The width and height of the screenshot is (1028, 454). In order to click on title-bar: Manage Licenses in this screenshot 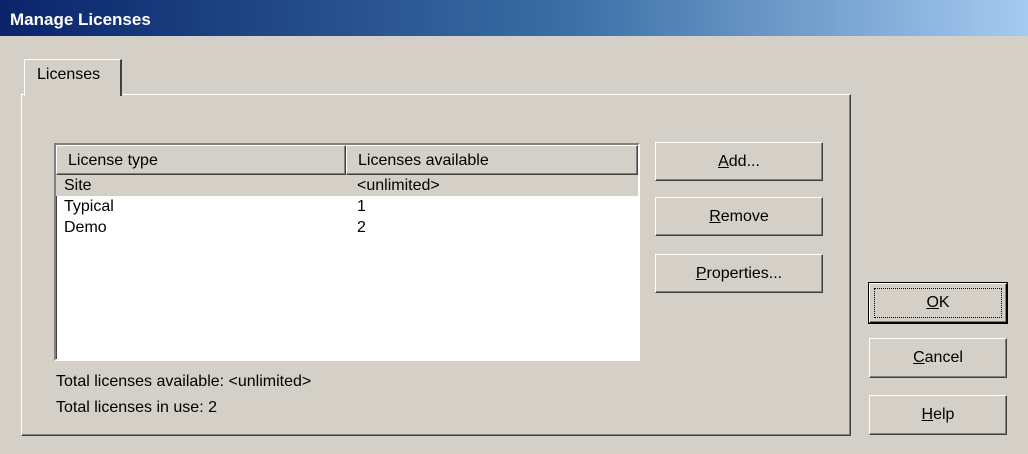, I will do `click(514, 18)`.